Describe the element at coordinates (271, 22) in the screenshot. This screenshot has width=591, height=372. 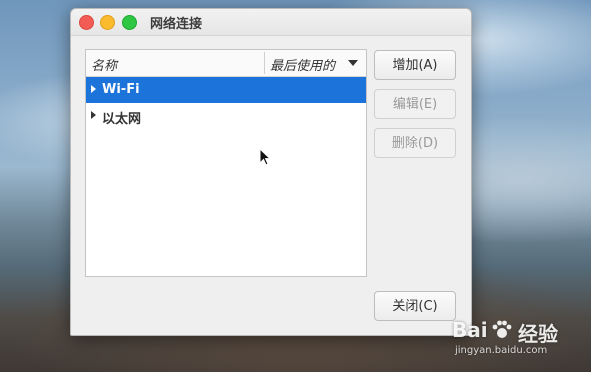
I see `title-bar: 网络连接` at that location.